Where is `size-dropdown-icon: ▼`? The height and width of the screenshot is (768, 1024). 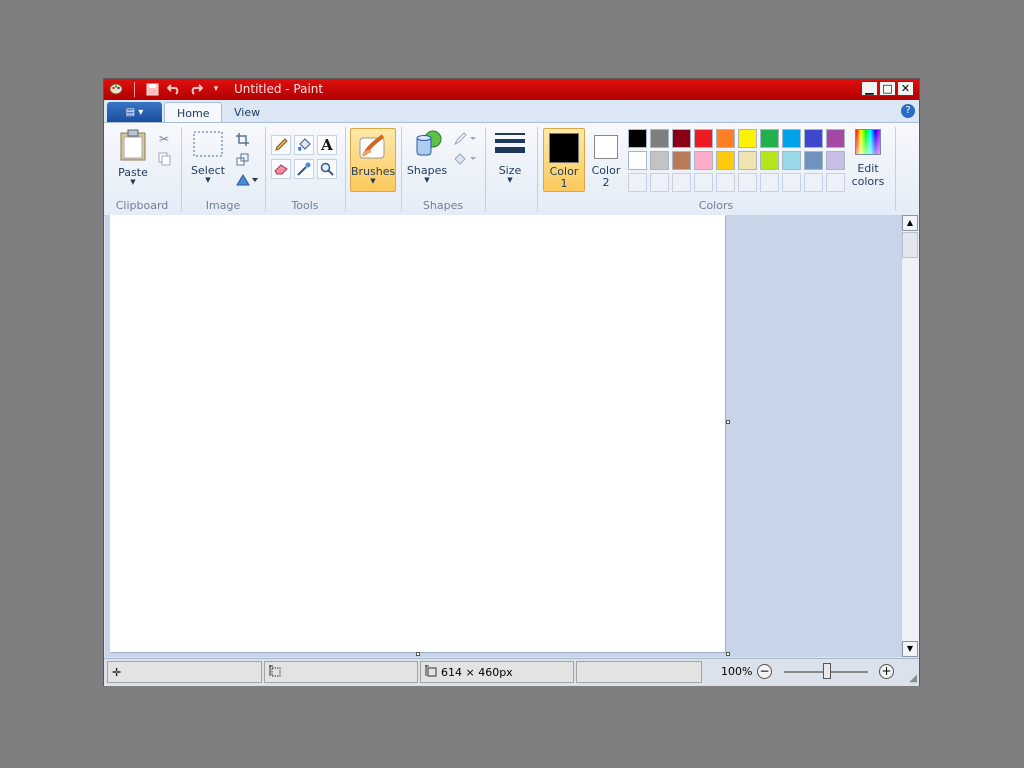
size-dropdown-icon: ▼ is located at coordinates (510, 180).